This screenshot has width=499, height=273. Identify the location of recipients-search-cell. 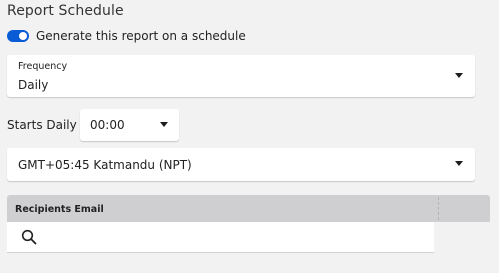
(220, 237).